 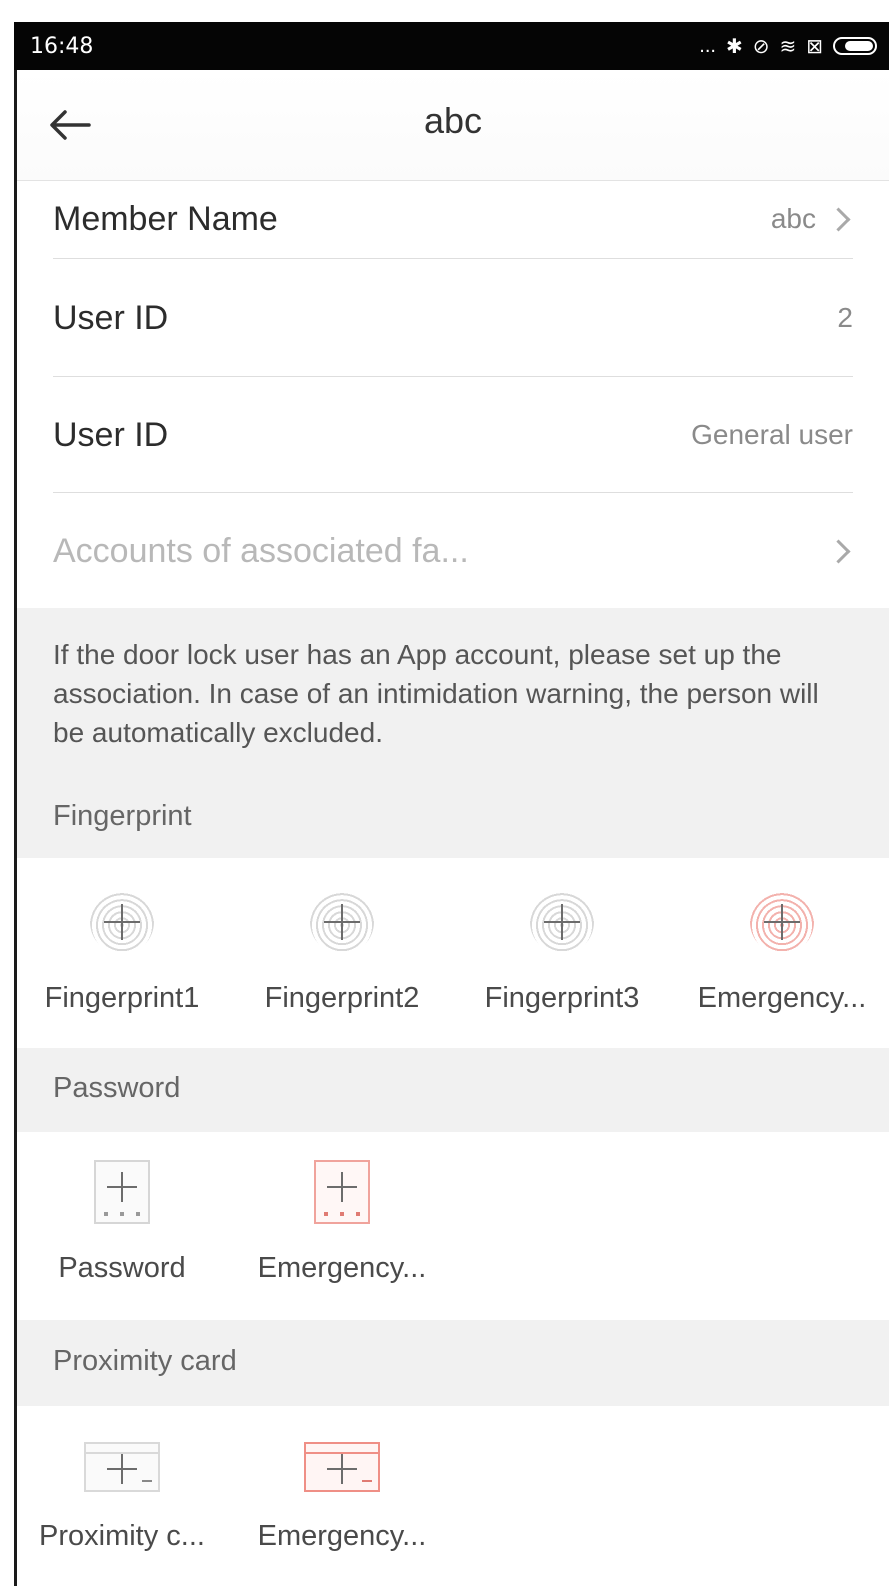 I want to click on emergency-card-add-icon, so click(x=342, y=1467).